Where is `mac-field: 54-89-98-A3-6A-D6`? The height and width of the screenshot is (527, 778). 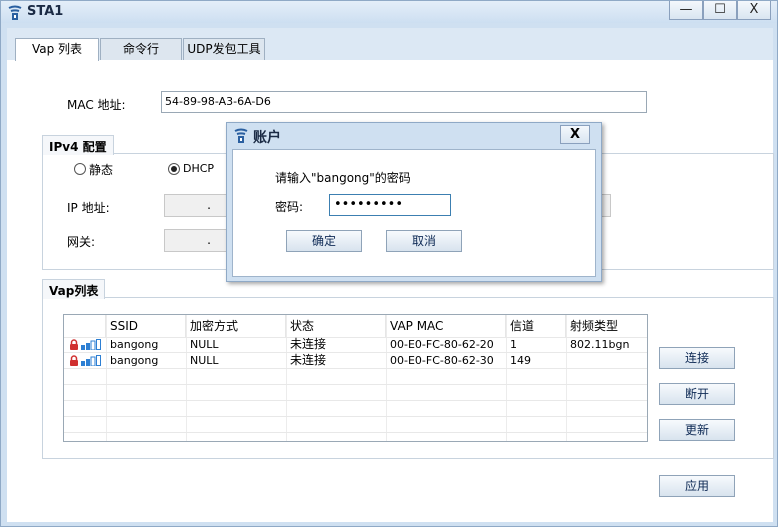
mac-field: 54-89-98-A3-6A-D6 is located at coordinates (404, 102).